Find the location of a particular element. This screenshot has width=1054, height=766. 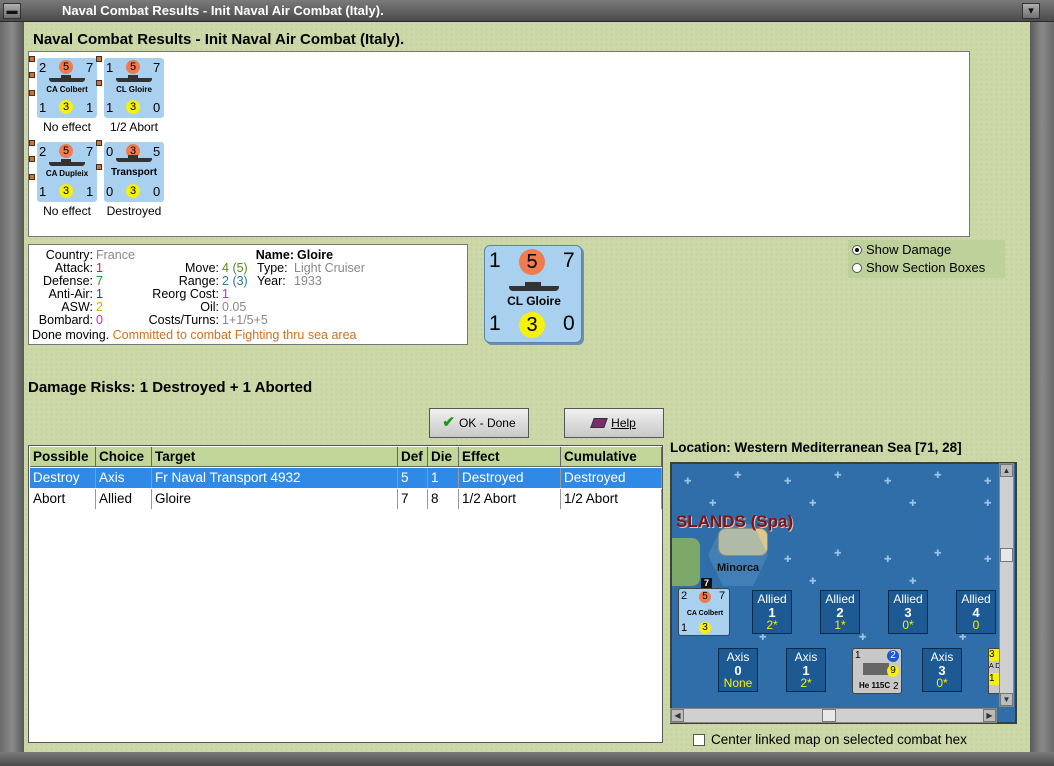

window-frame-left is located at coordinates (12, 394).